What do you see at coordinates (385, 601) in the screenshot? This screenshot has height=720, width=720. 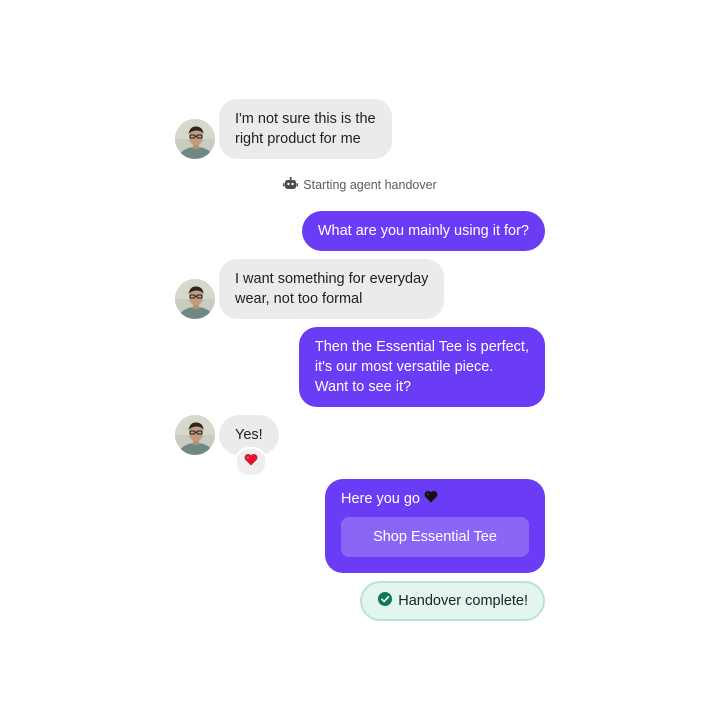 I see `check-circle-icon` at bounding box center [385, 601].